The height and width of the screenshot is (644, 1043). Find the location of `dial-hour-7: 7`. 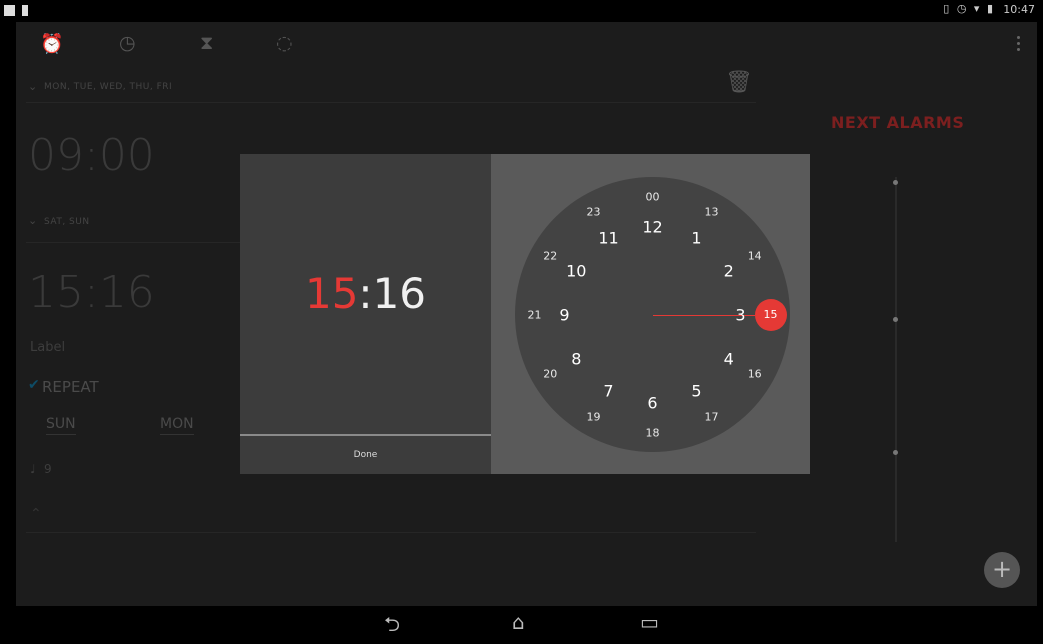

dial-hour-7: 7 is located at coordinates (608, 390).